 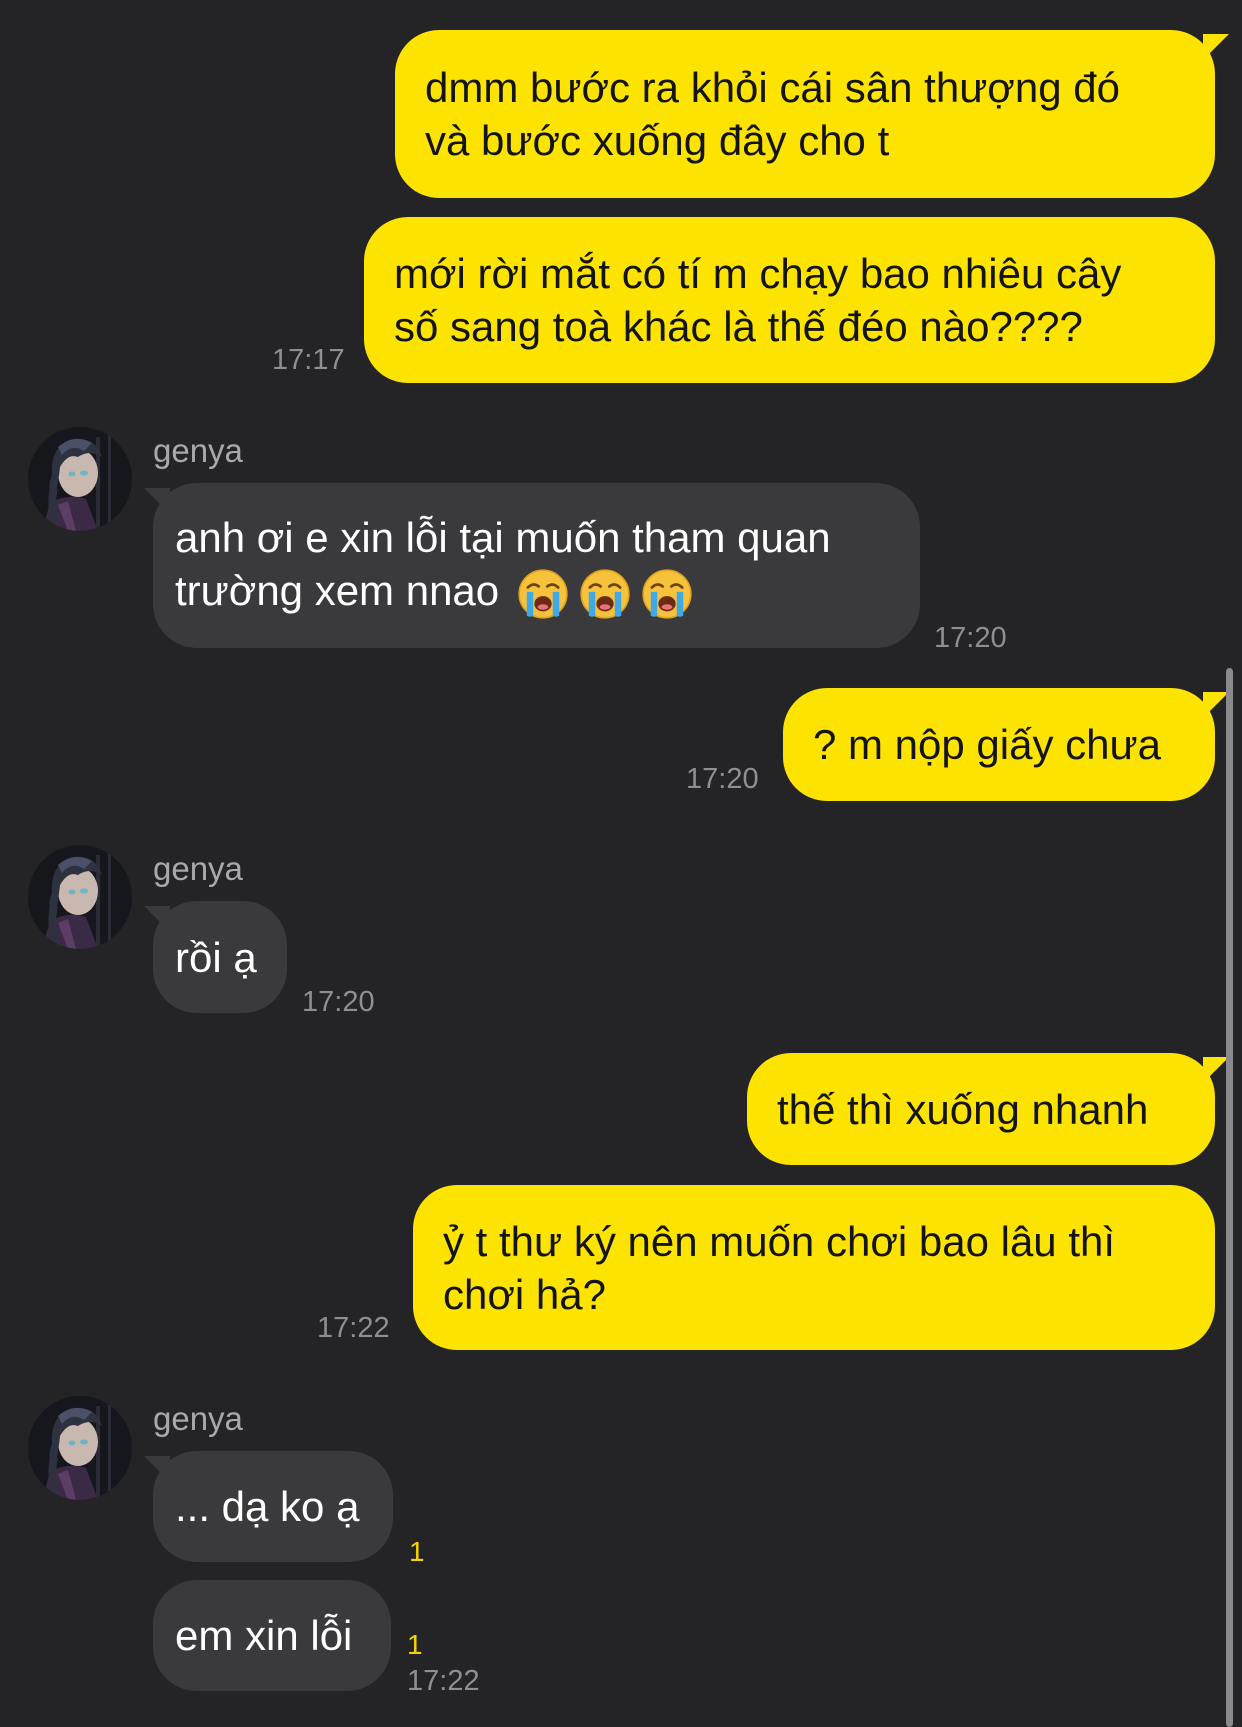 I want to click on message-line: số sang toà khác là thế đéo nào????, so click(x=738, y=326).